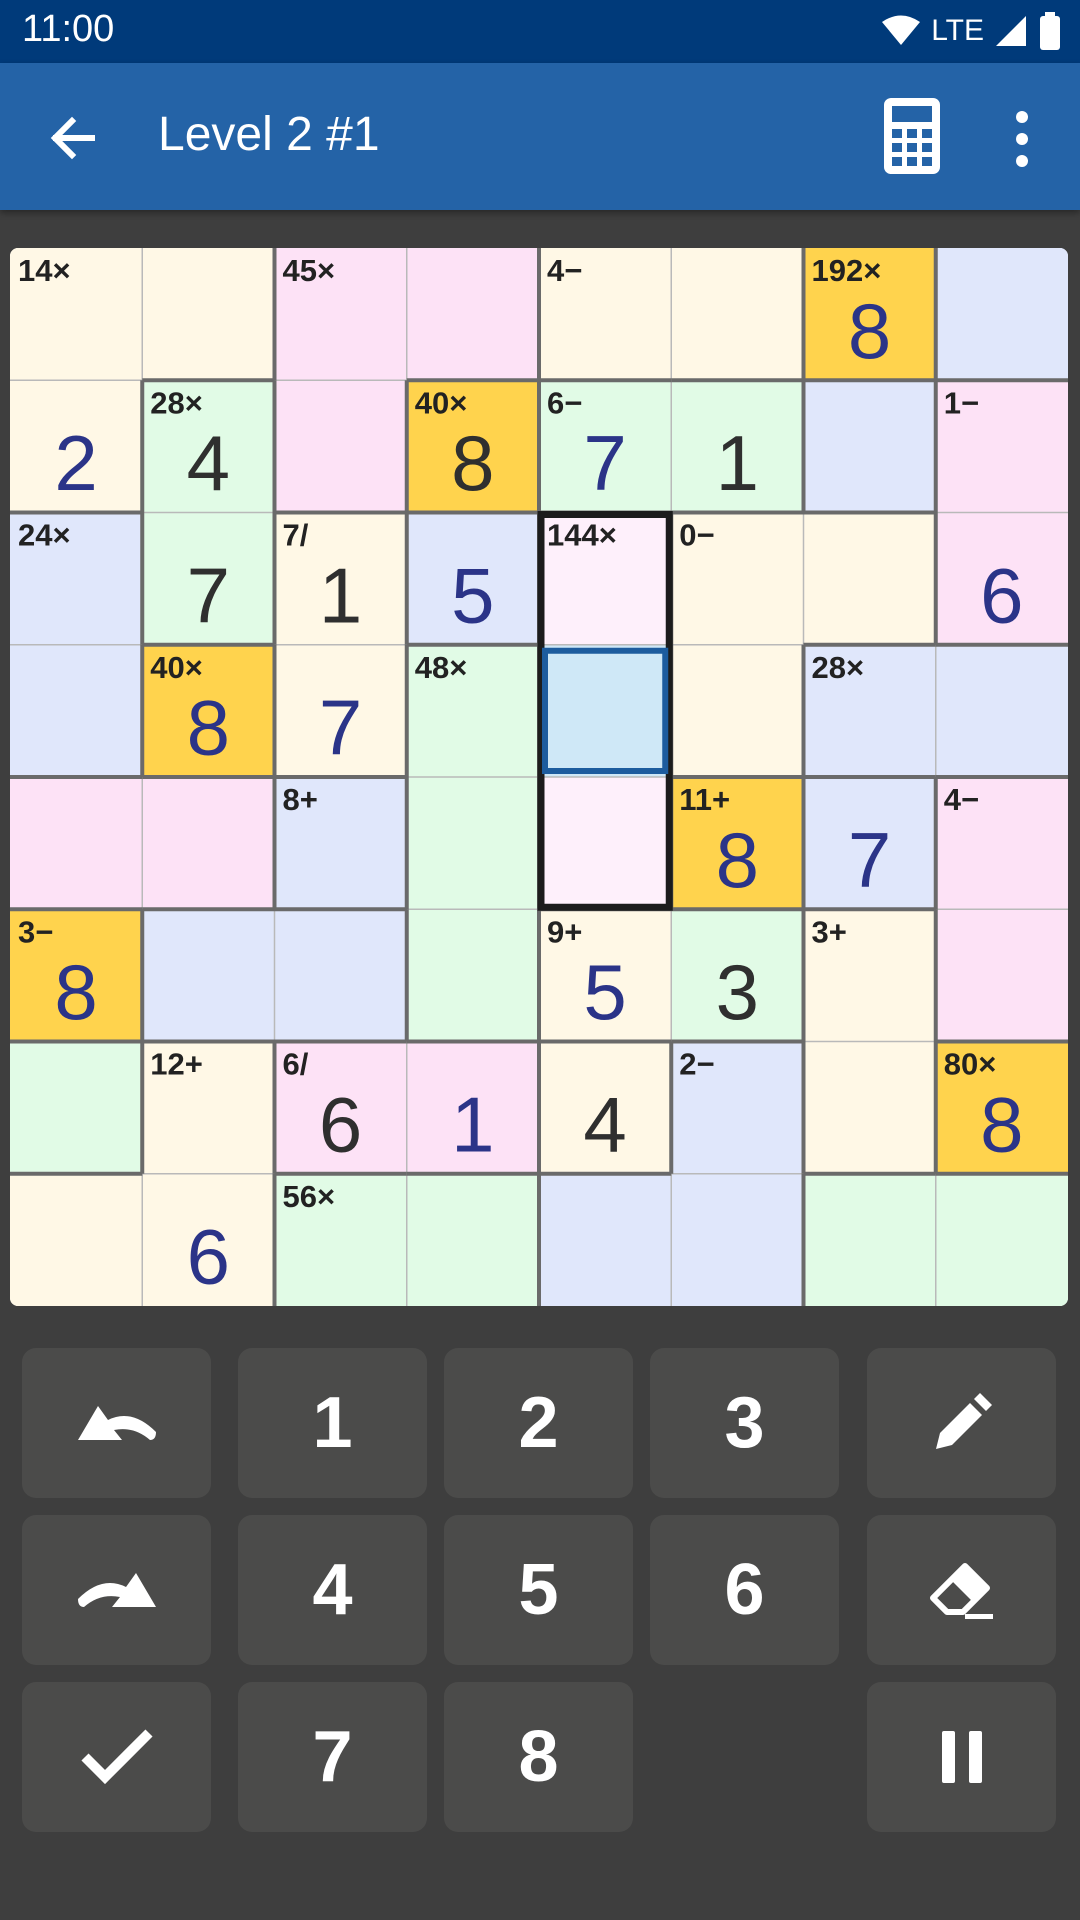 The height and width of the screenshot is (1920, 1080). What do you see at coordinates (540, 31) in the screenshot?
I see `status-bar: 11:00 LTE` at bounding box center [540, 31].